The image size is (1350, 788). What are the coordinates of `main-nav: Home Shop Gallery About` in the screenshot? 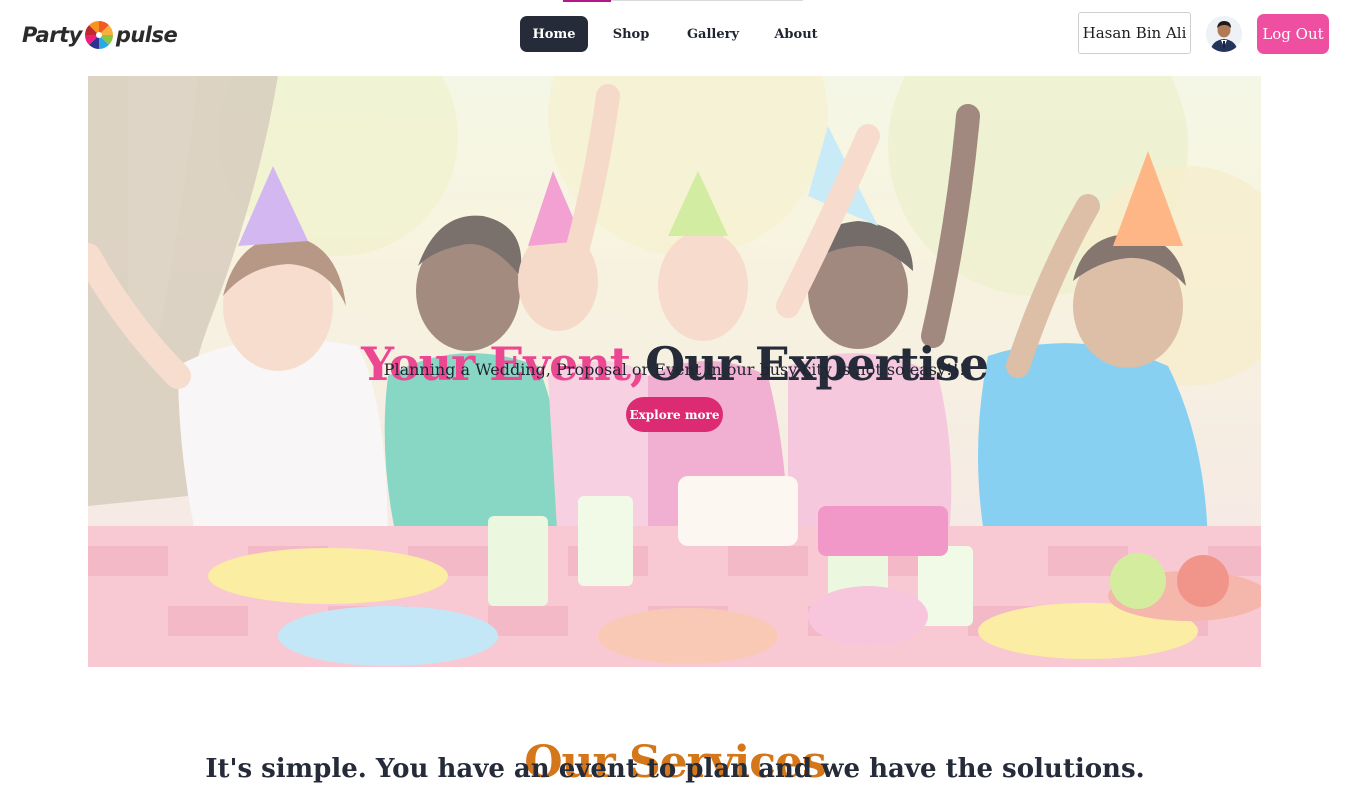 It's located at (680, 34).